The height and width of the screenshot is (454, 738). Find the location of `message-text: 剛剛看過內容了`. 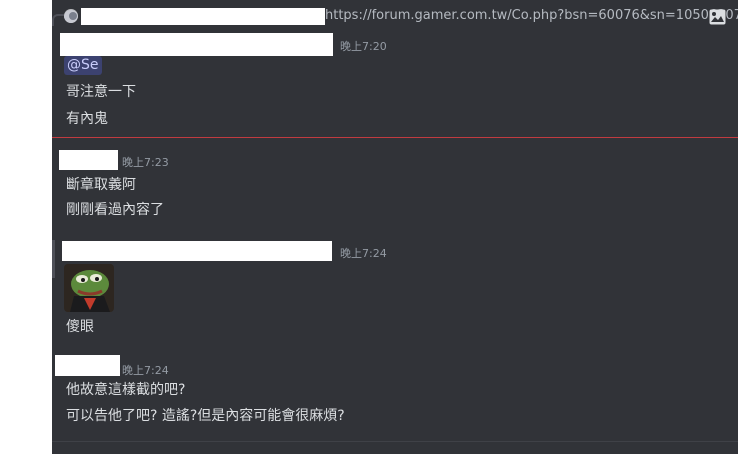

message-text: 剛剛看過內容了 is located at coordinates (115, 210).